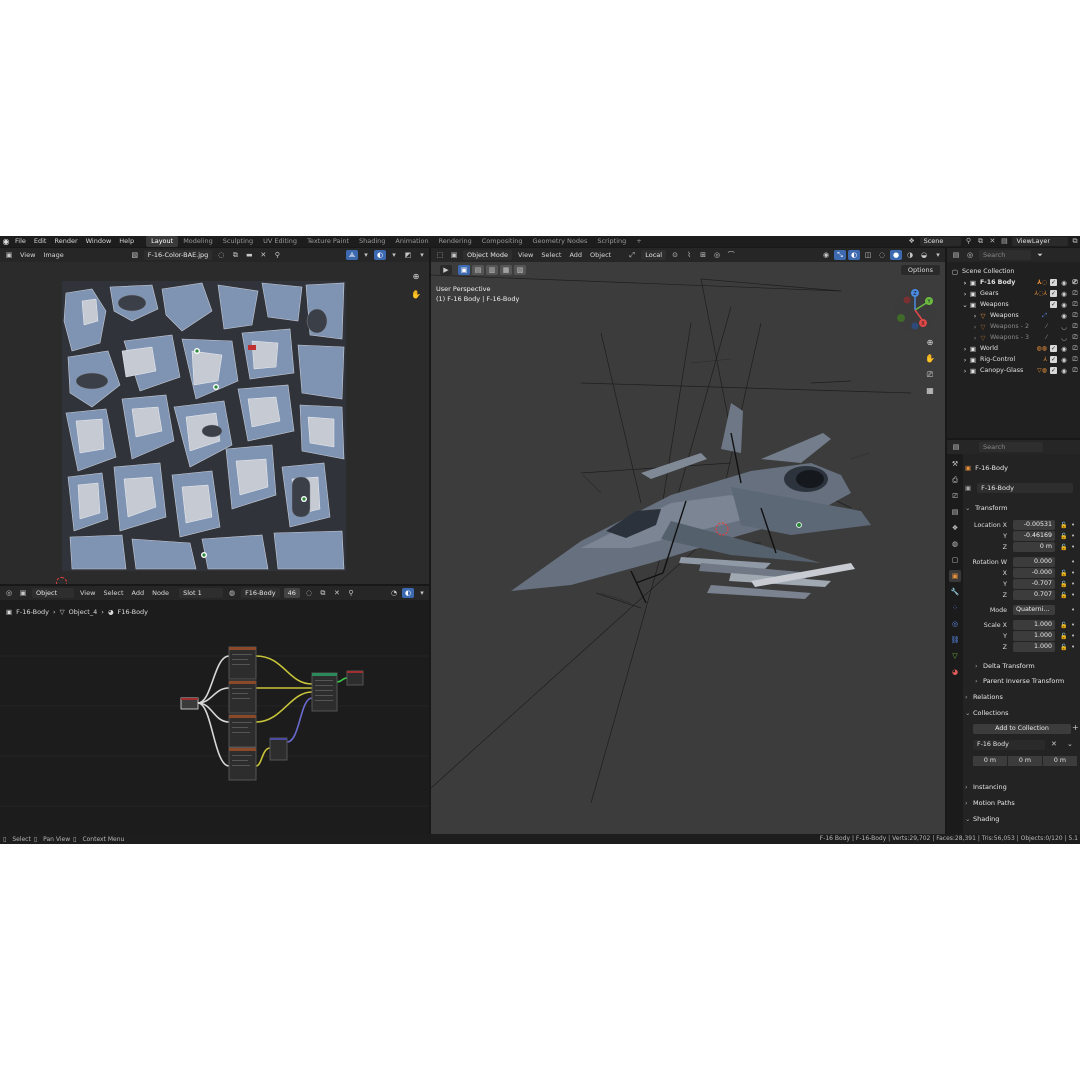 The width and height of the screenshot is (1080, 1080). What do you see at coordinates (502, 241) in the screenshot?
I see `tab-compositing: Compositing` at bounding box center [502, 241].